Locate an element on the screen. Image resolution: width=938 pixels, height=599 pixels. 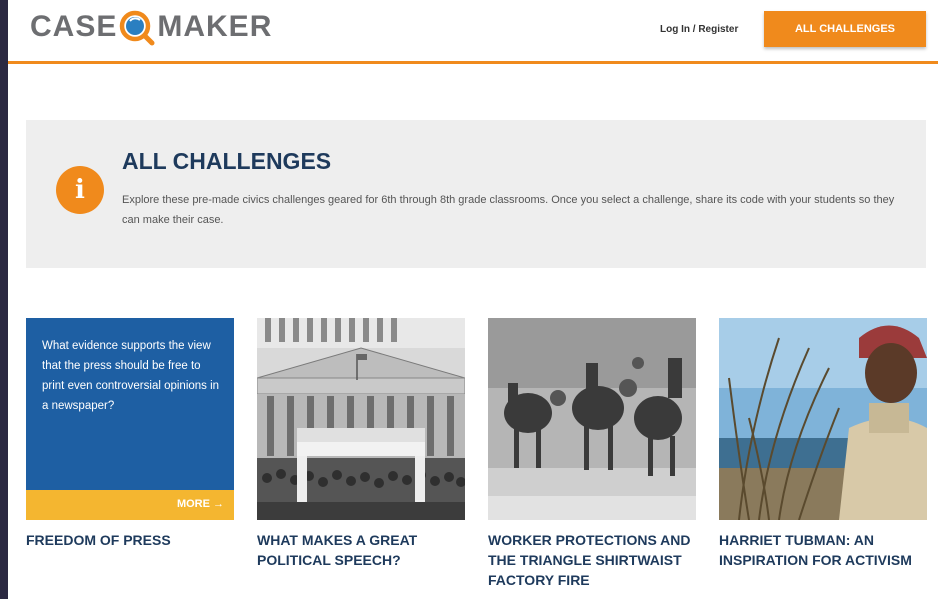
card-title: FREEDOM OF PRESS is located at coordinates (130, 540).